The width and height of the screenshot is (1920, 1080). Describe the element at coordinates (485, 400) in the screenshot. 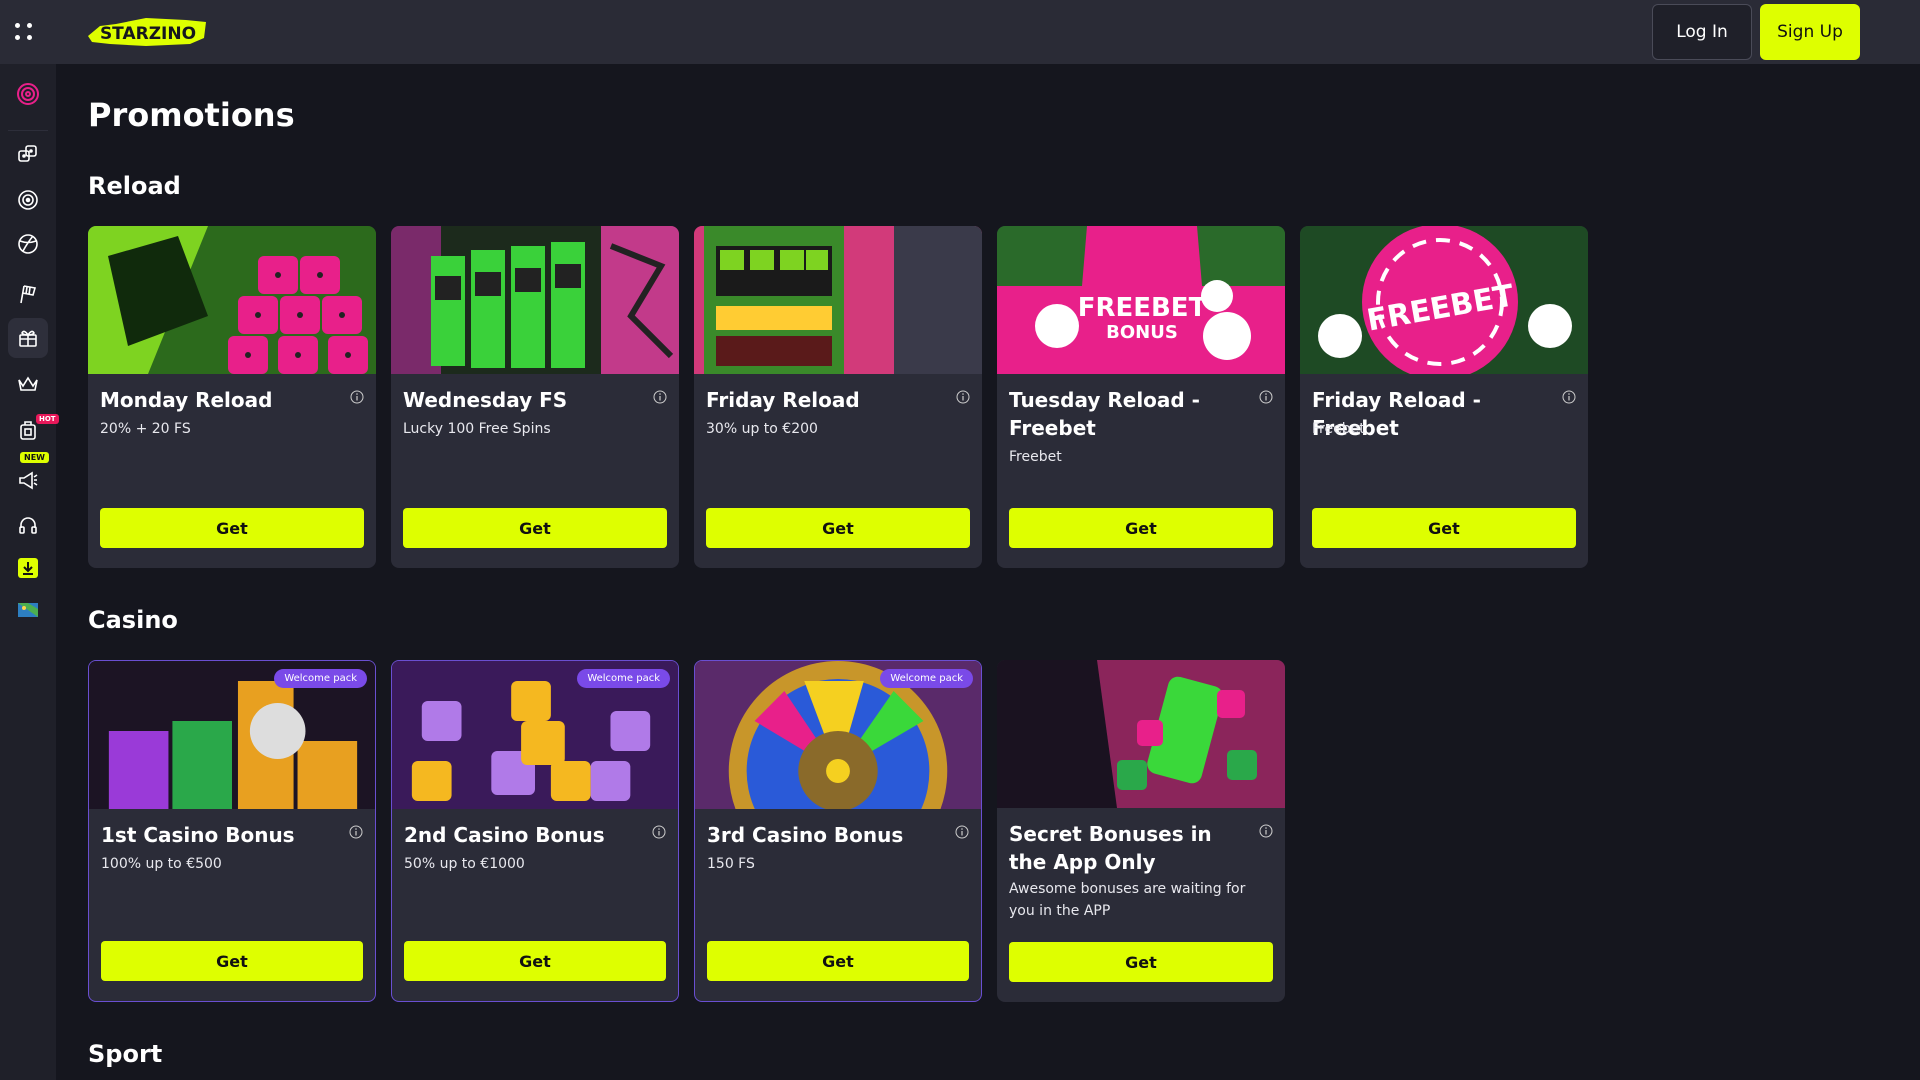

I see `card-title: Wednesday FS` at that location.